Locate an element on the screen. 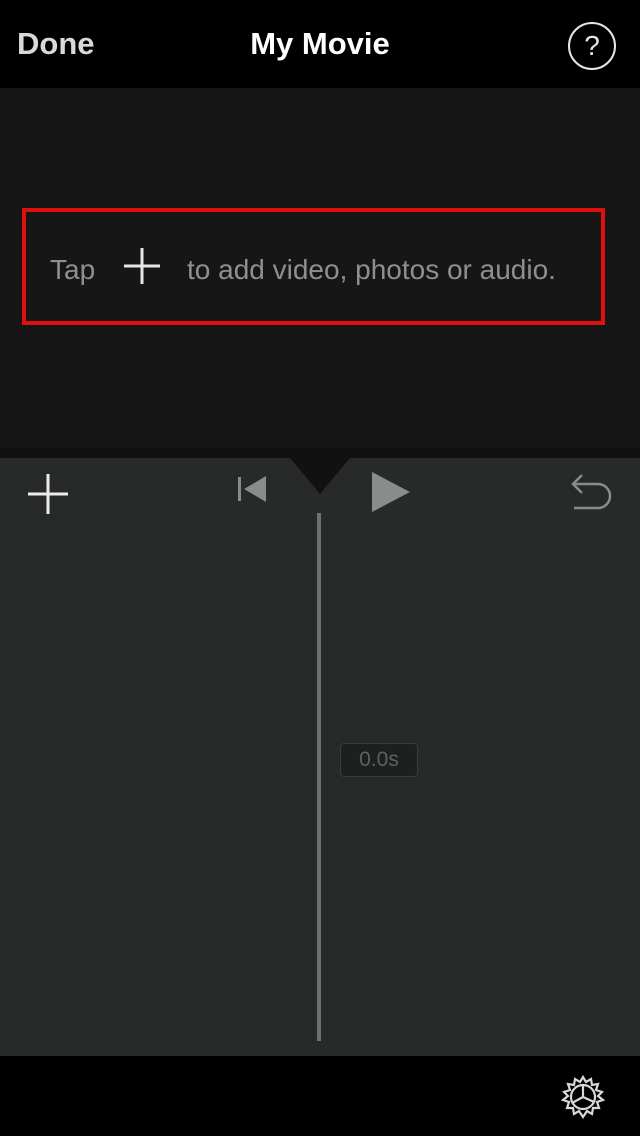  undo-icon is located at coordinates (591, 492).